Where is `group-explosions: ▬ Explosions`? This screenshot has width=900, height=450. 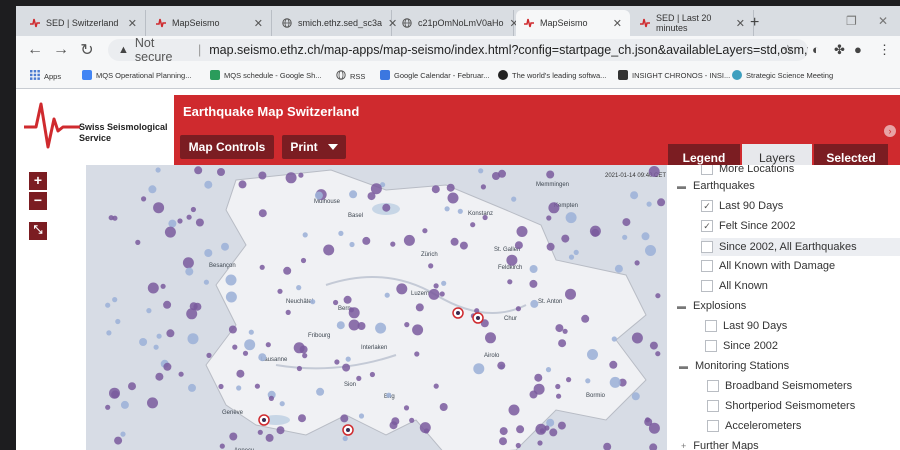
group-explosions: ▬ Explosions is located at coordinates (711, 306).